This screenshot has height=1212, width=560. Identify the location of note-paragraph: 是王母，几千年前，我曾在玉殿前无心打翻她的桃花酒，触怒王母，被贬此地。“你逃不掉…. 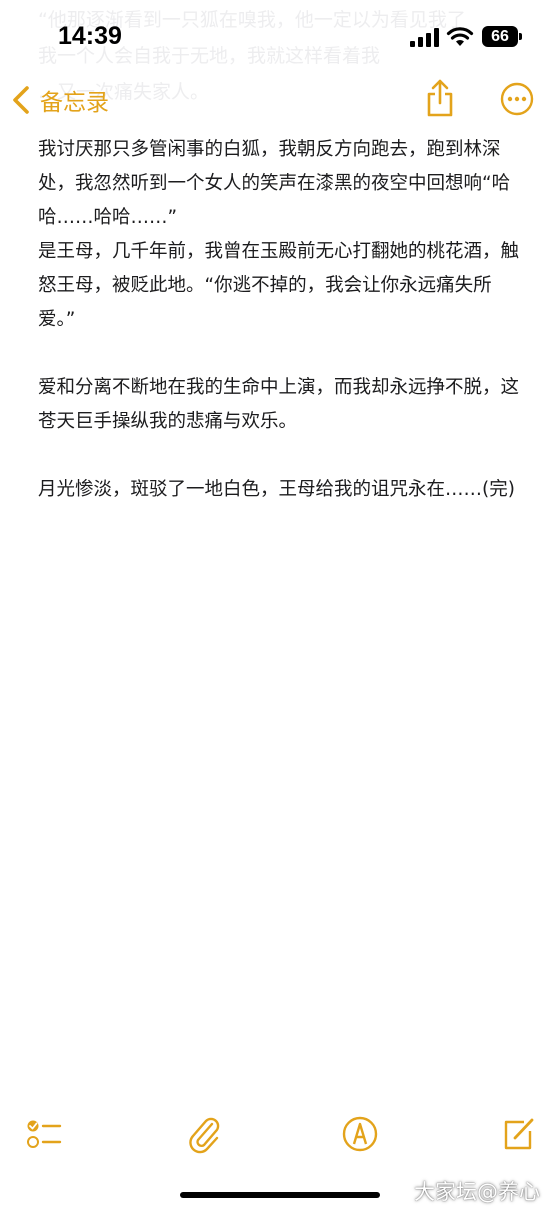
(279, 285).